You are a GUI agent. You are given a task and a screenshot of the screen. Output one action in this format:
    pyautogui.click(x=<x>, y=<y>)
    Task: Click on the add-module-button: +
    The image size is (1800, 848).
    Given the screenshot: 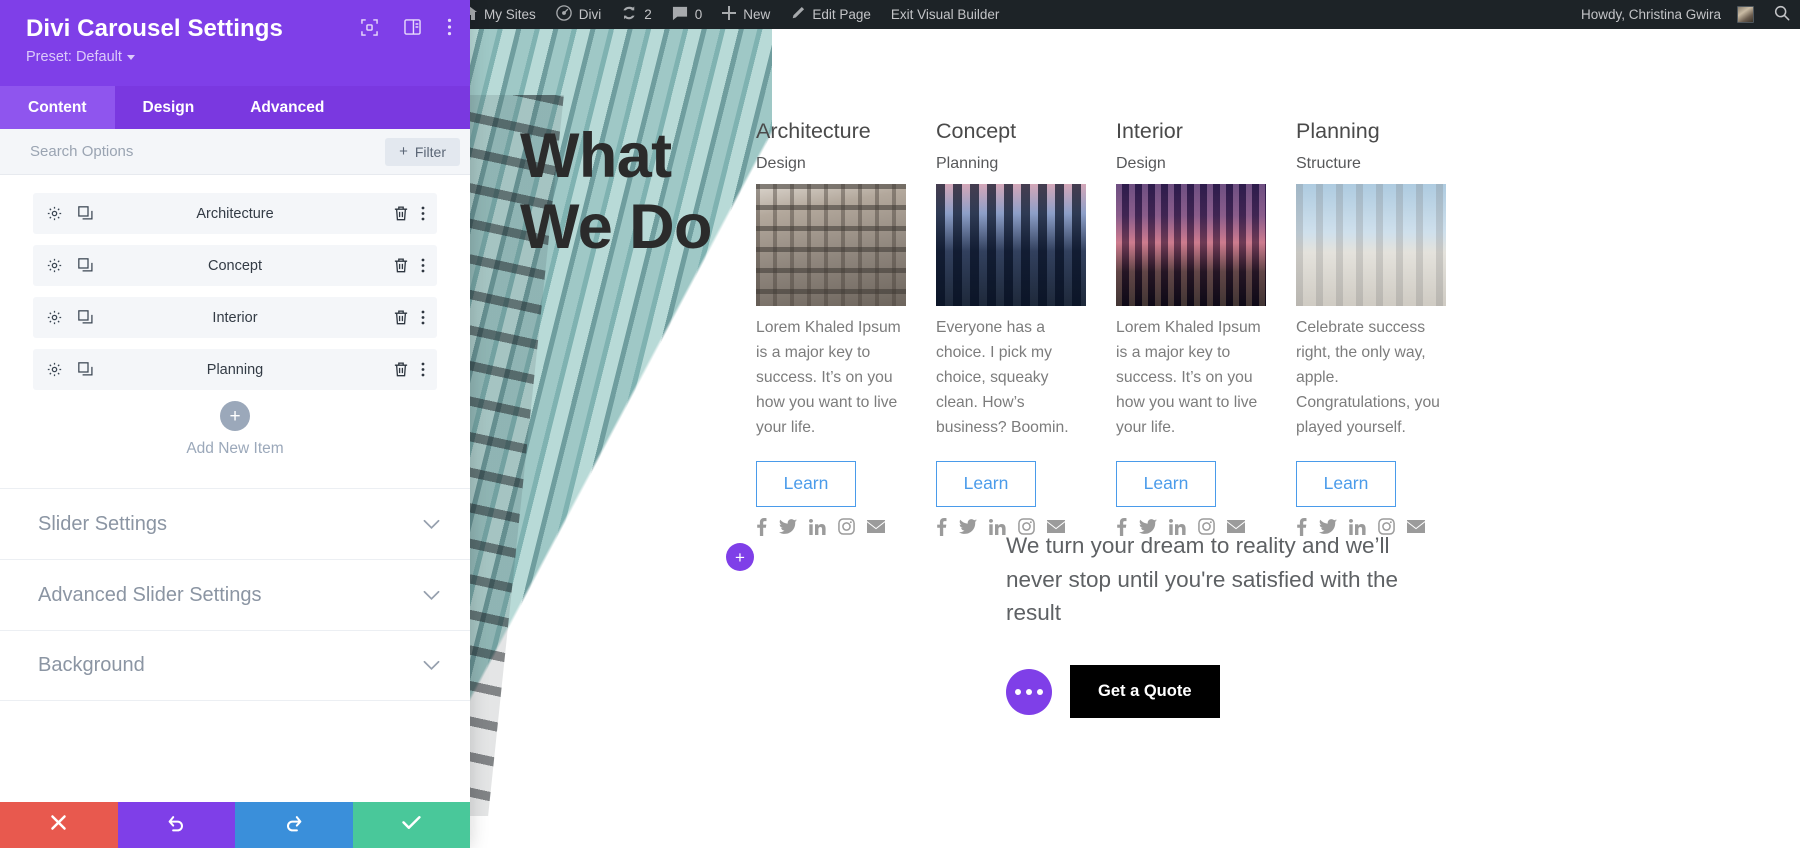 What is the action you would take?
    pyautogui.click(x=740, y=557)
    